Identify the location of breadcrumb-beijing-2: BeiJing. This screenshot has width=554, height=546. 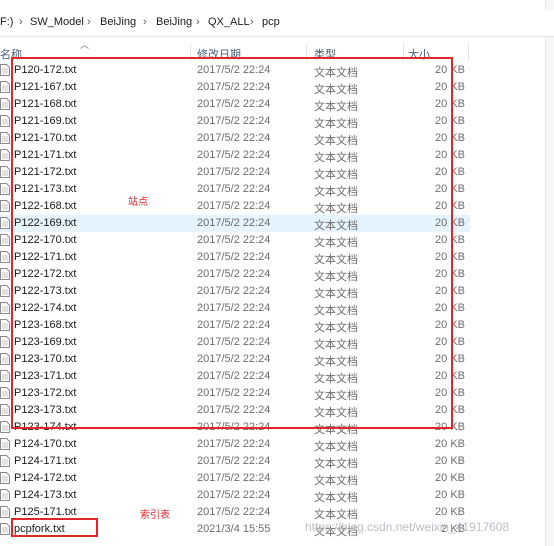
(174, 22).